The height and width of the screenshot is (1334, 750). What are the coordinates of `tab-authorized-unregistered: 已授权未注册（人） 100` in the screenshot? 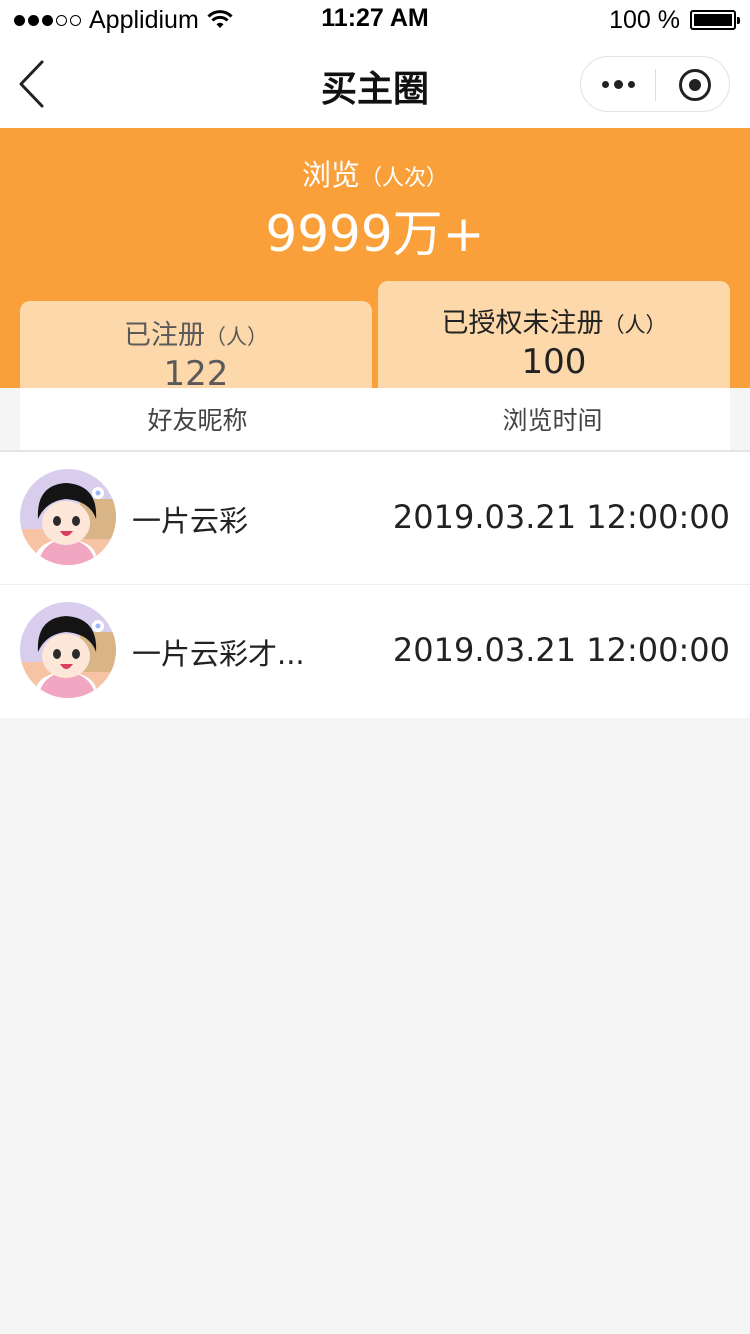 It's located at (554, 334).